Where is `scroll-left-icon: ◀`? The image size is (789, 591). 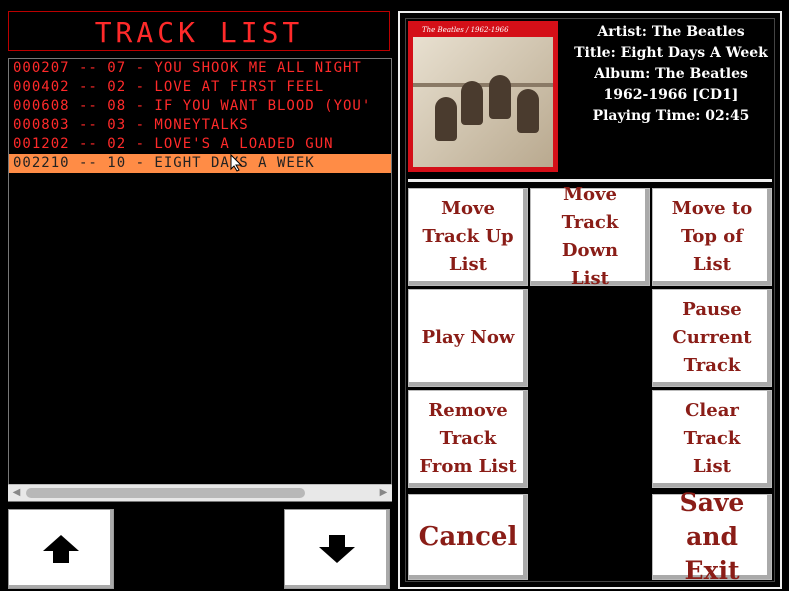 scroll-left-icon: ◀ is located at coordinates (16, 493).